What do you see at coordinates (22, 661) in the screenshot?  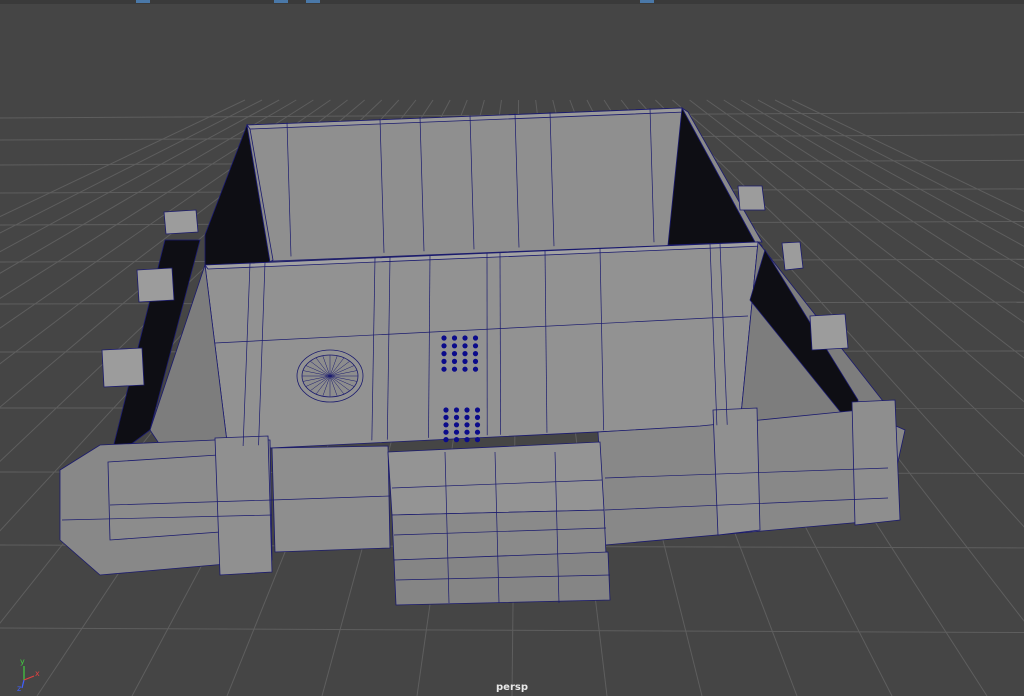 I see `y-axis-label: y` at bounding box center [22, 661].